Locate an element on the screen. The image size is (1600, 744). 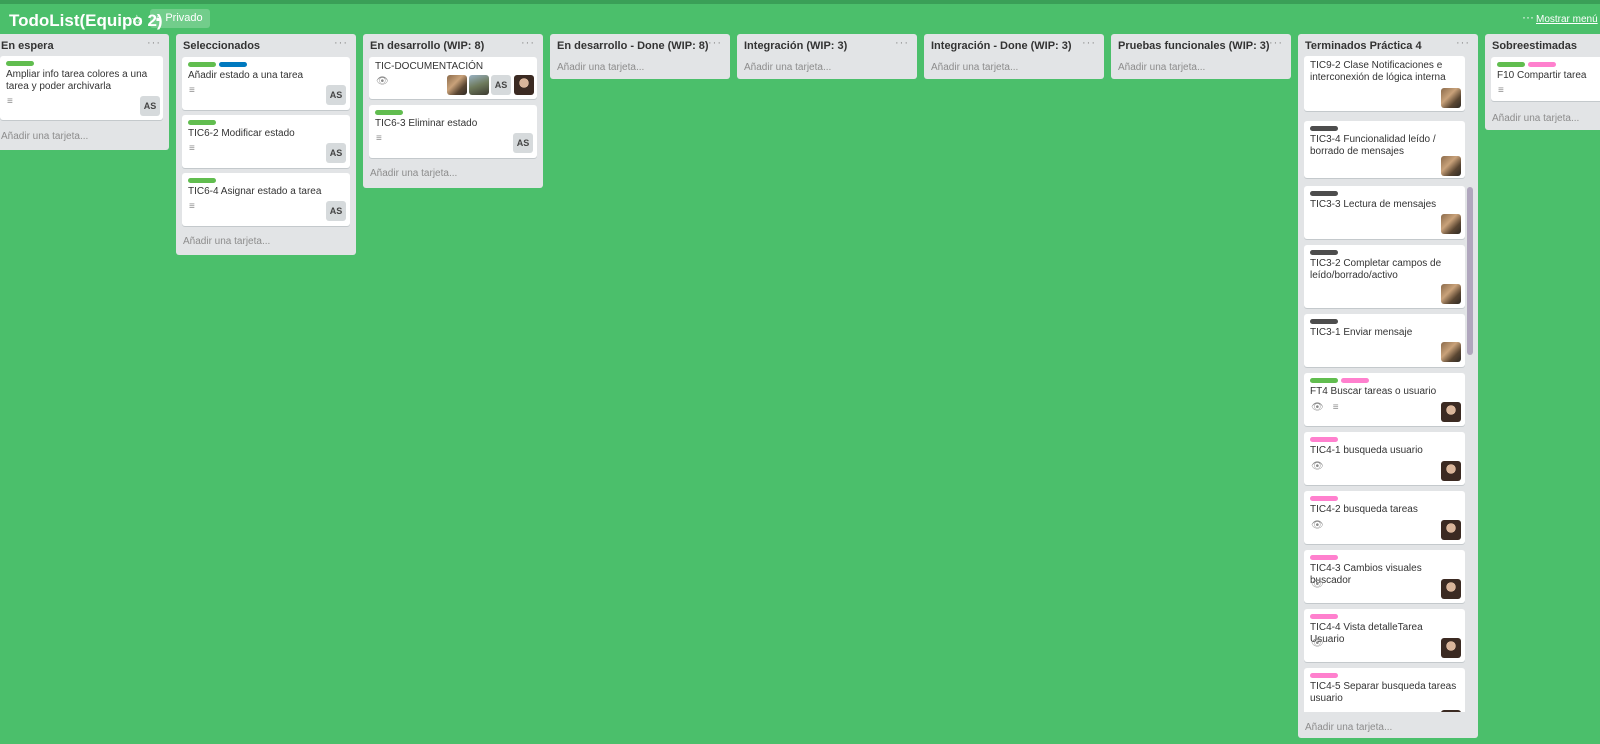
list-title: Sobreestimadas is located at coordinates (1534, 46).